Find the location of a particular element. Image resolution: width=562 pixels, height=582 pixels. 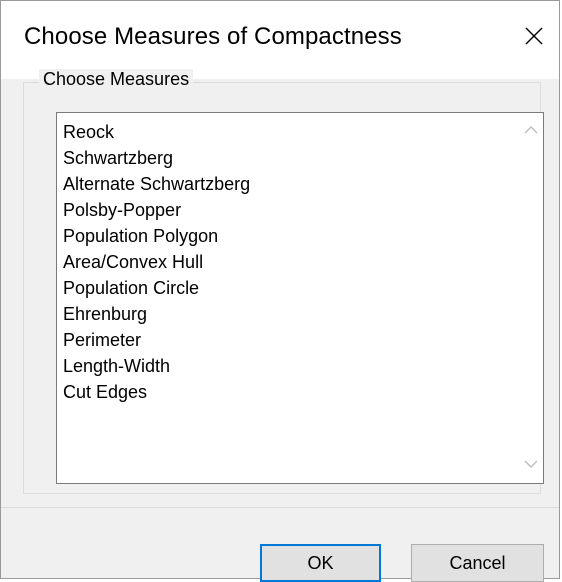

list-item-polsby-popper: Polsby-Popper is located at coordinates (156, 210).